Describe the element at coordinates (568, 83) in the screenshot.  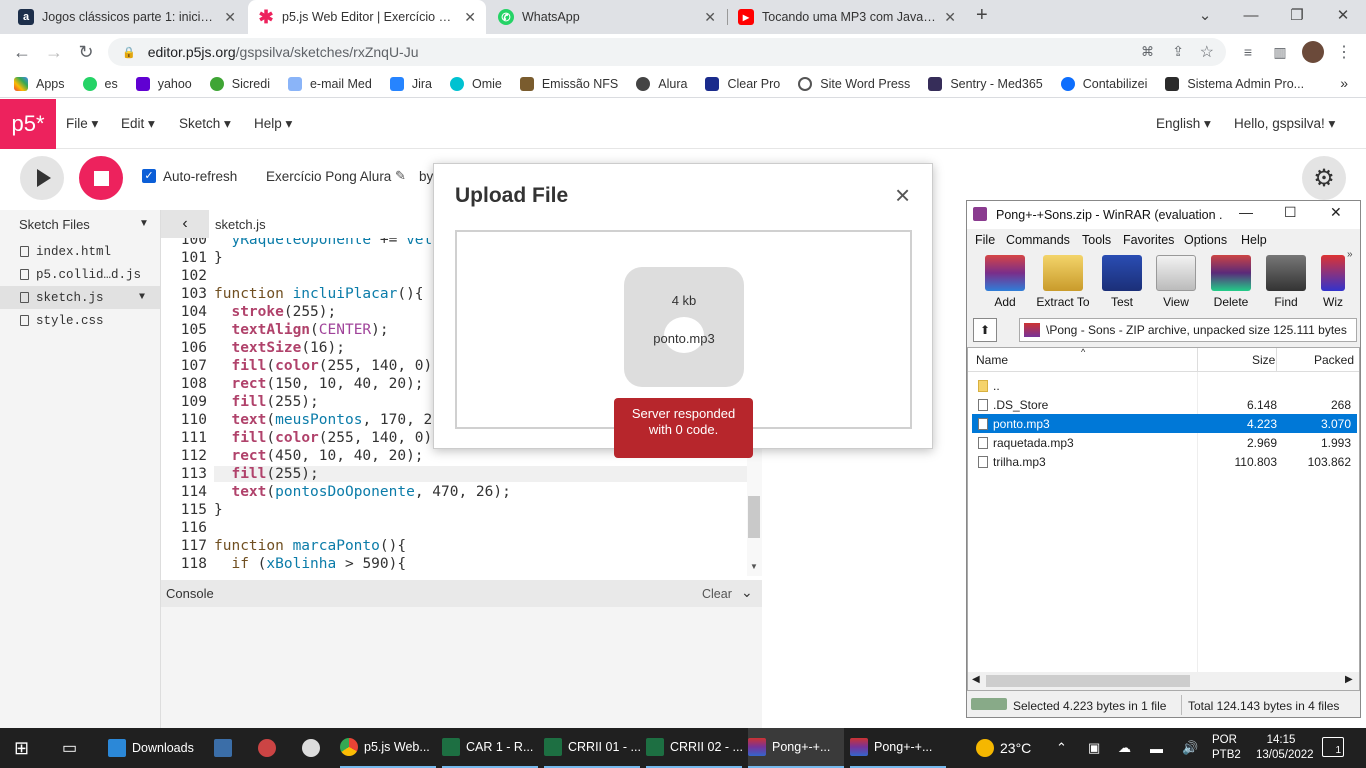
I see `bookmark-nfs: Emissão NFS` at that location.